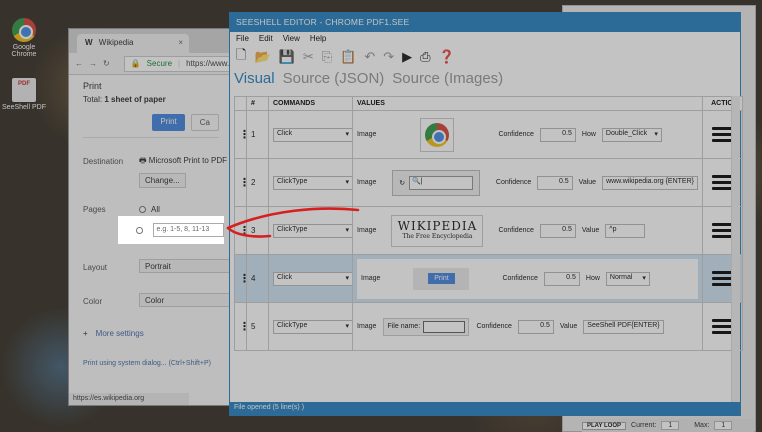  I want to click on record-icon: ⎙, so click(425, 57).